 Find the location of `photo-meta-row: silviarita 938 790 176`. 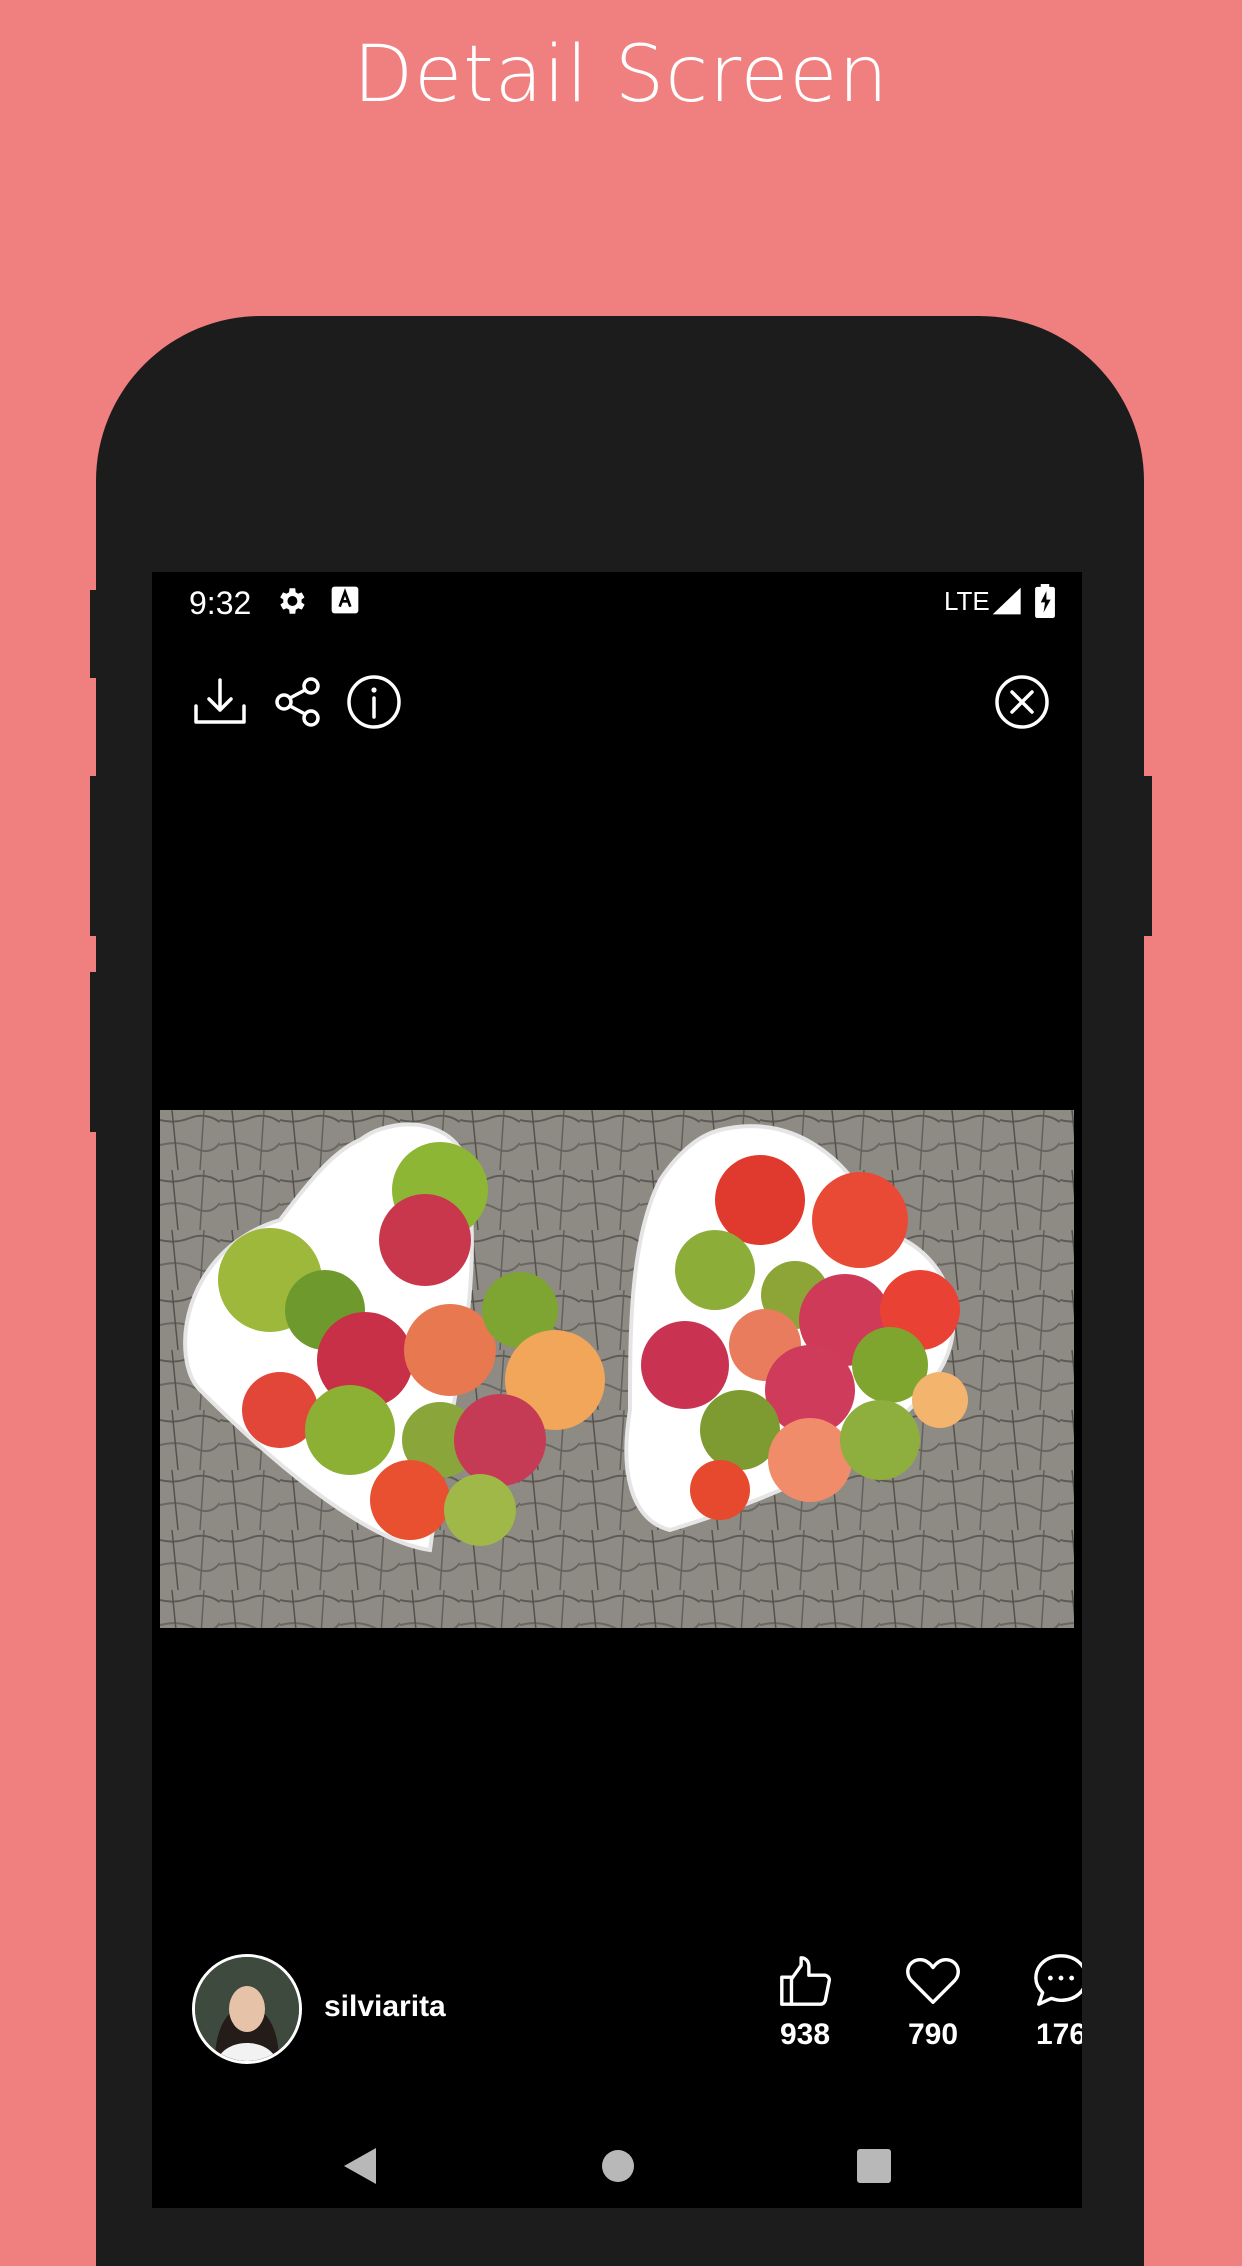

photo-meta-row: silviarita 938 790 176 is located at coordinates (617, 2022).